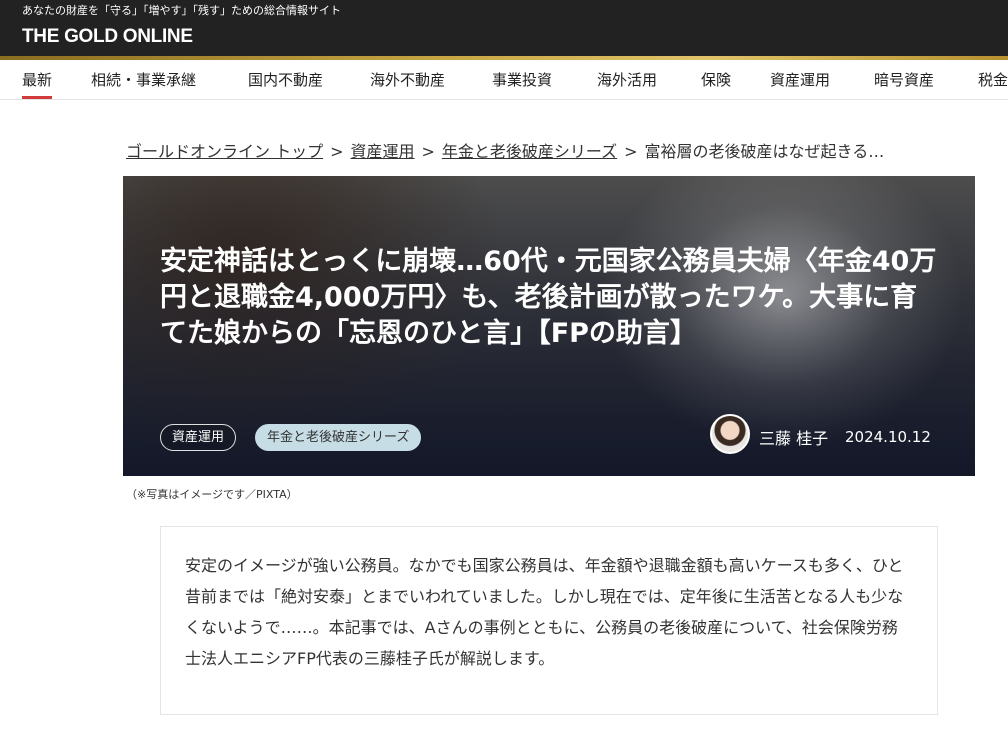 This screenshot has width=1008, height=732. What do you see at coordinates (793, 437) in the screenshot?
I see `author-name: 三藤 桂子` at bounding box center [793, 437].